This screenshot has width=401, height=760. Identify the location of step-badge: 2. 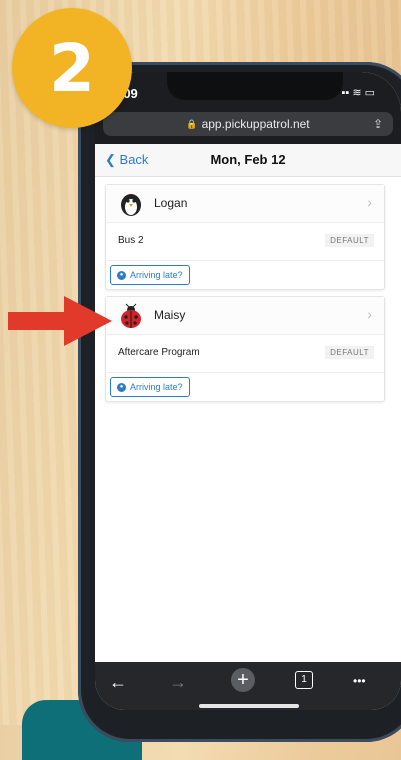
(72, 68).